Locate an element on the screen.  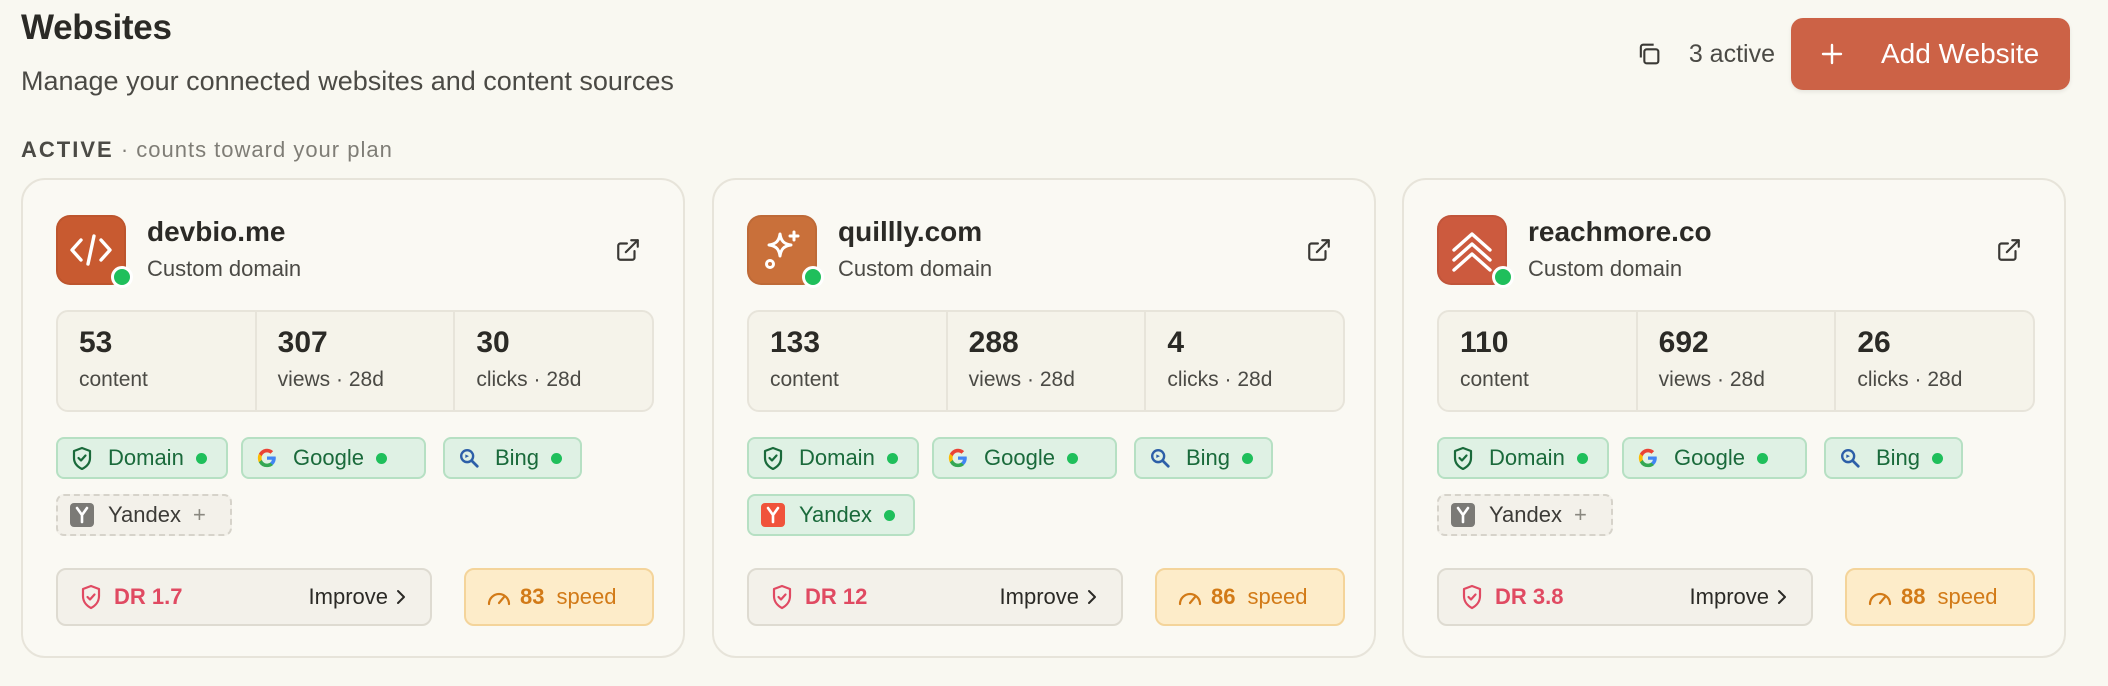
stat-value: 307 is located at coordinates (302, 342).